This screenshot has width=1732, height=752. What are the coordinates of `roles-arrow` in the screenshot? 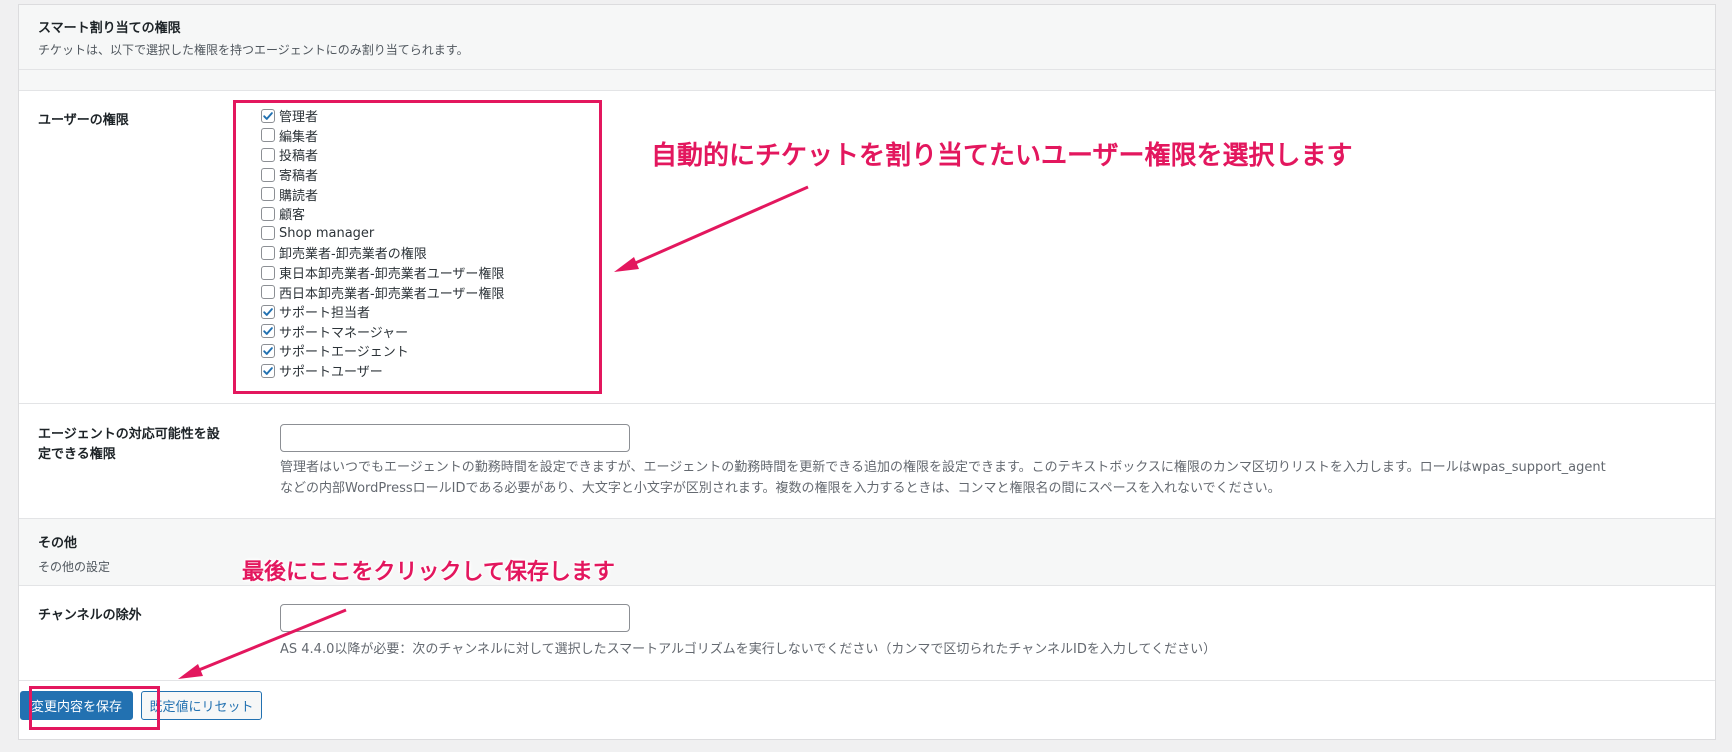 It's located at (711, 228).